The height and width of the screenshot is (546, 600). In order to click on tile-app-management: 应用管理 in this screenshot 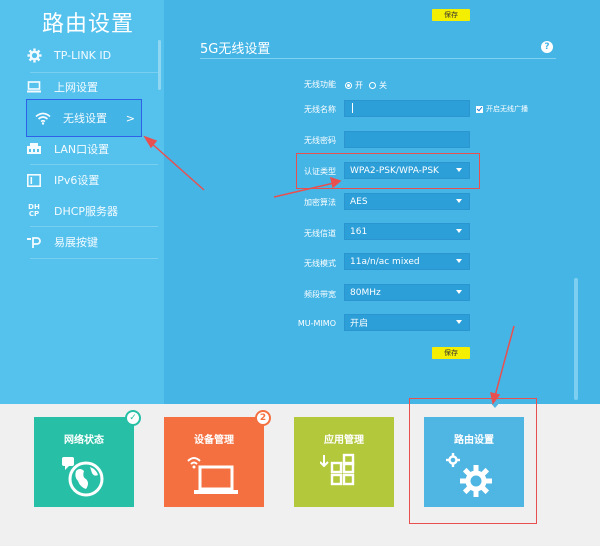, I will do `click(344, 462)`.